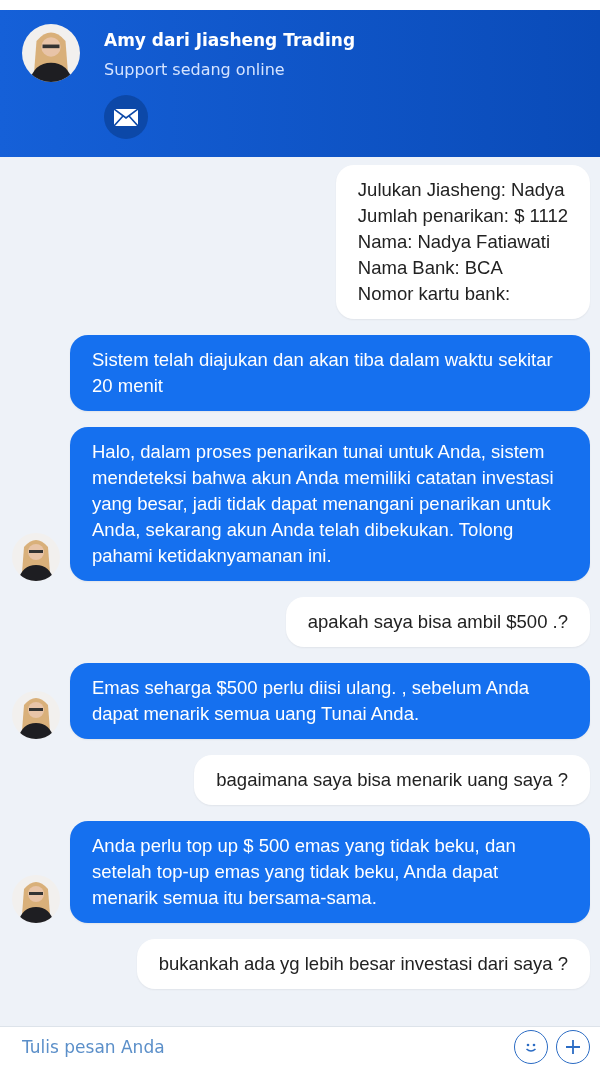 The width and height of the screenshot is (600, 1067). I want to click on received-message: Anda perlu top up $ 500 emas yang tidak beku, dan setelah top-up emas yang tidak beku, Anda dapat menarik semua itu bersama-sama., so click(330, 872).